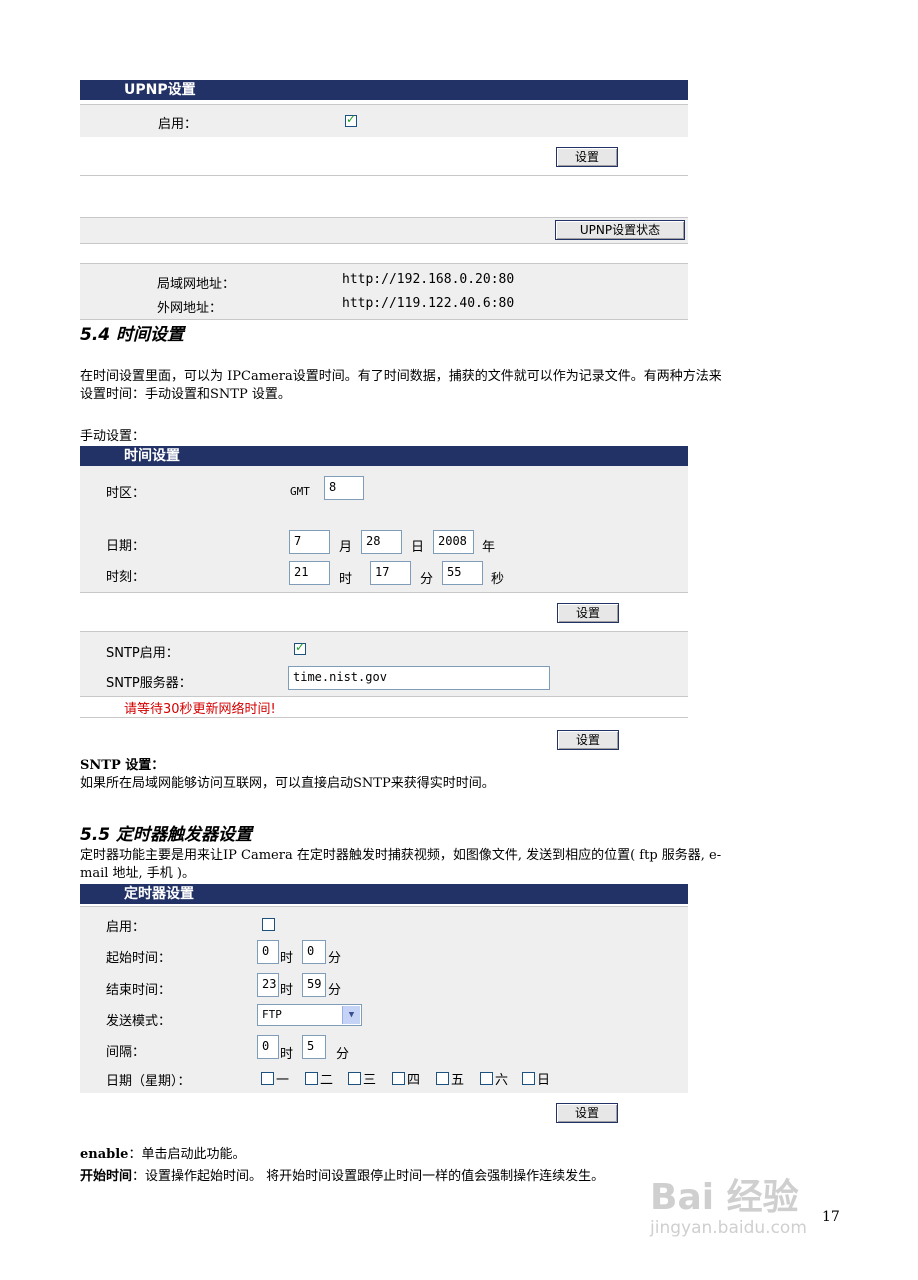 The width and height of the screenshot is (918, 1280). I want to click on day-input: 28, so click(381, 542).